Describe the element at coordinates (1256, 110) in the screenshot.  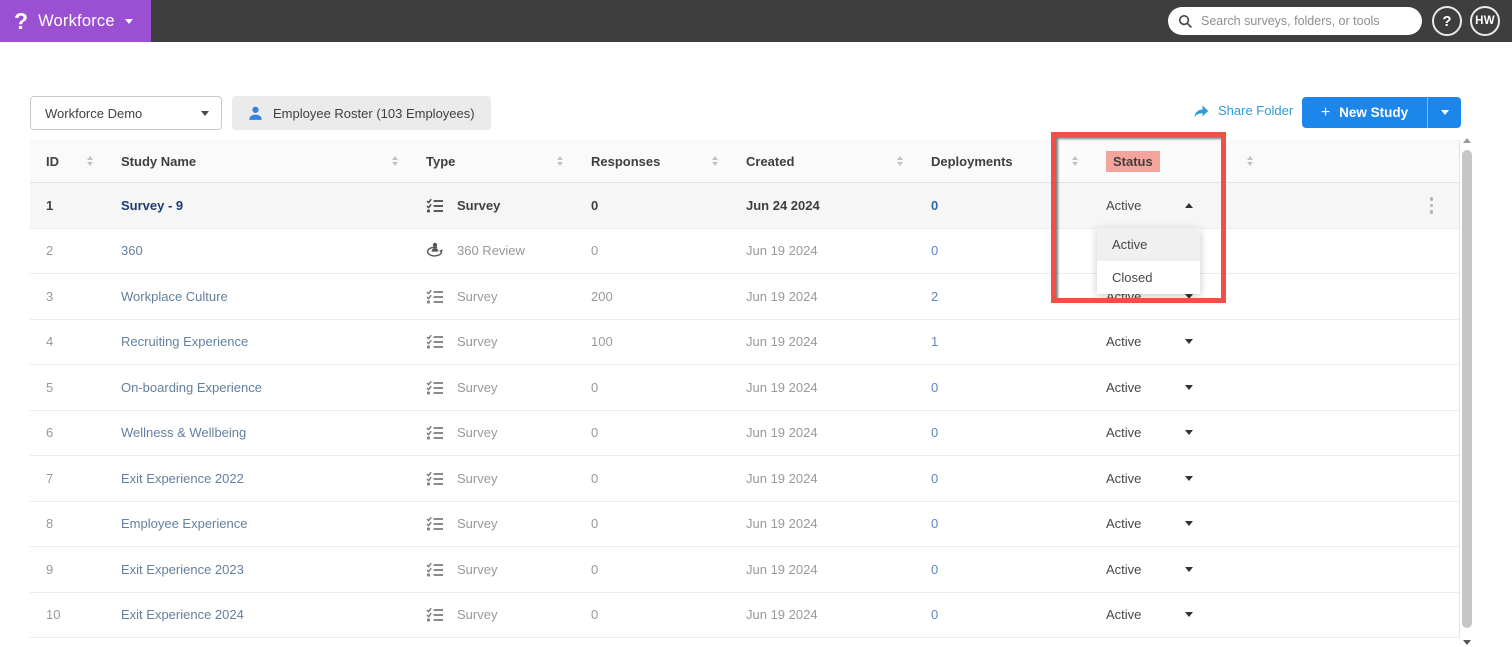
I see `share-folder-label: Share Folder` at that location.